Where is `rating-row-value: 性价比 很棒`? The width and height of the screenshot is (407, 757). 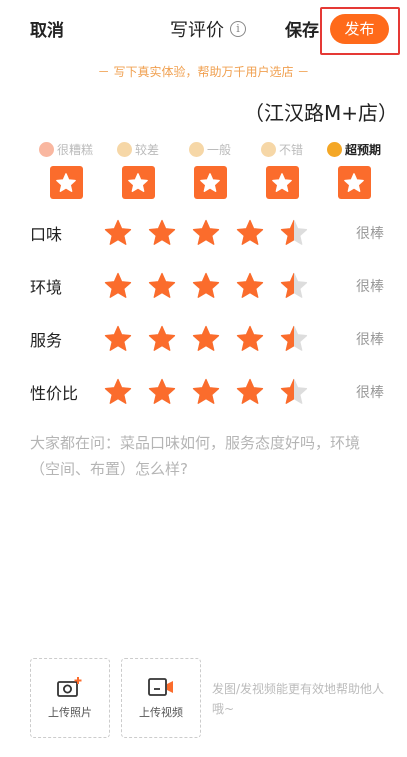 rating-row-value: 性价比 很棒 is located at coordinates (210, 392).